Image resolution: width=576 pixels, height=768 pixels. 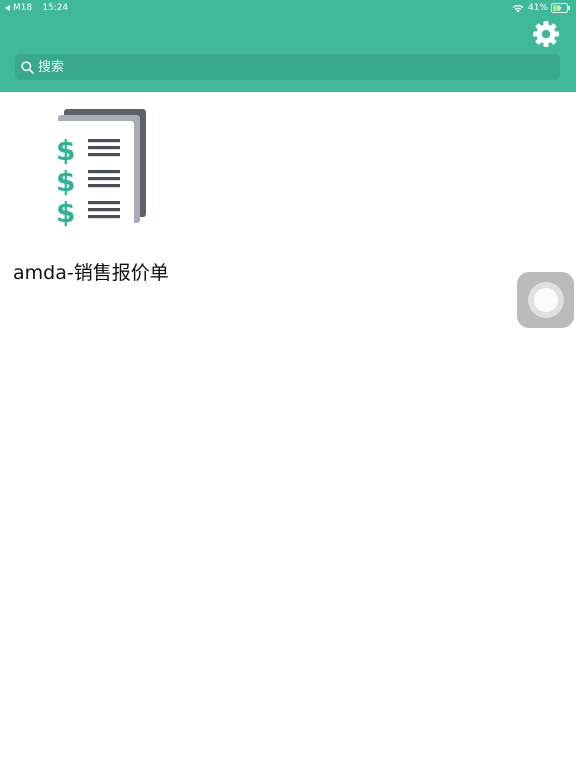 I want to click on gear-icon, so click(x=546, y=34).